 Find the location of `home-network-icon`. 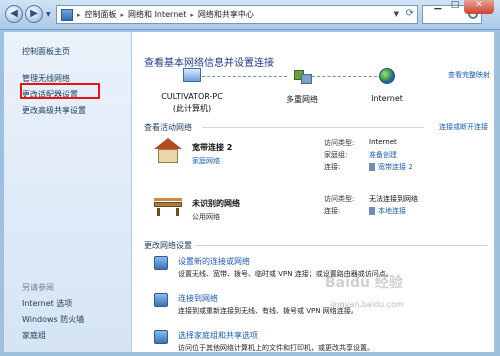

home-network-icon is located at coordinates (168, 151).